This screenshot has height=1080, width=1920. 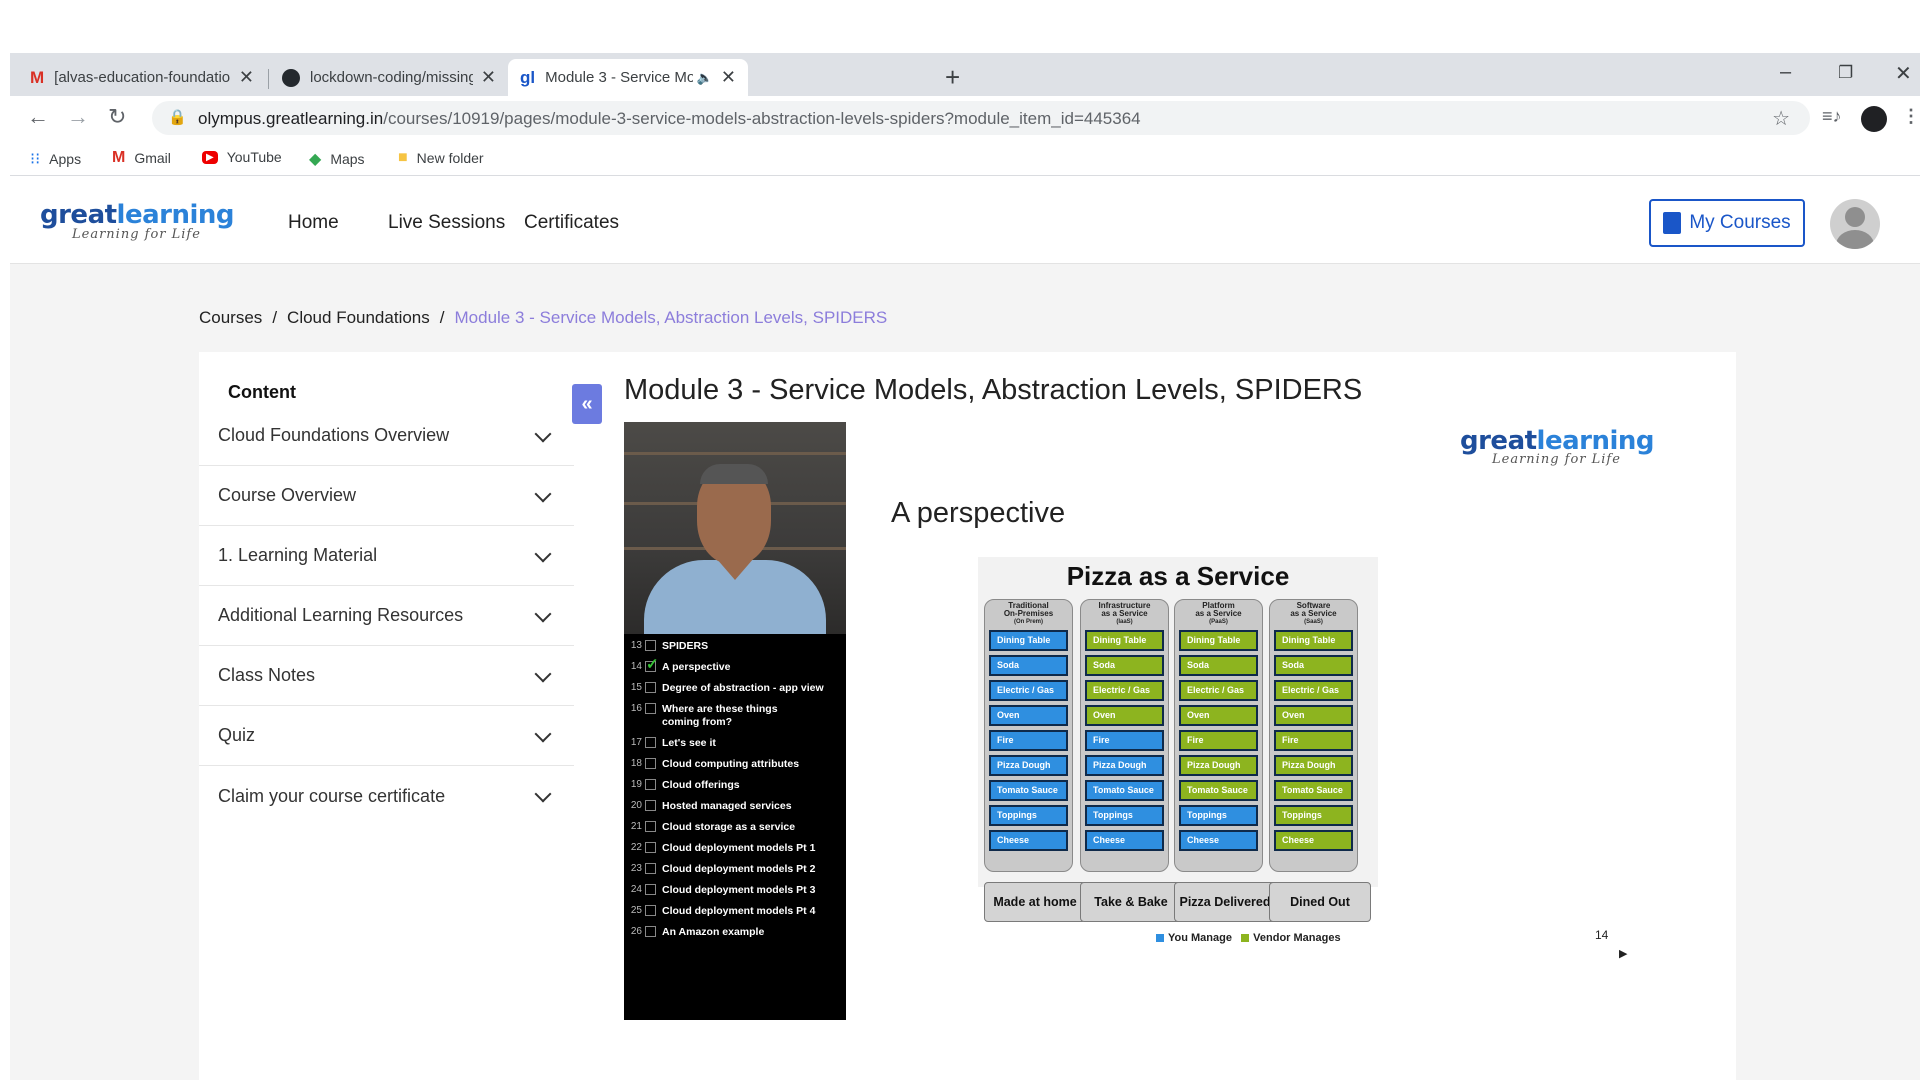 I want to click on nav-home: Home, so click(x=313, y=223).